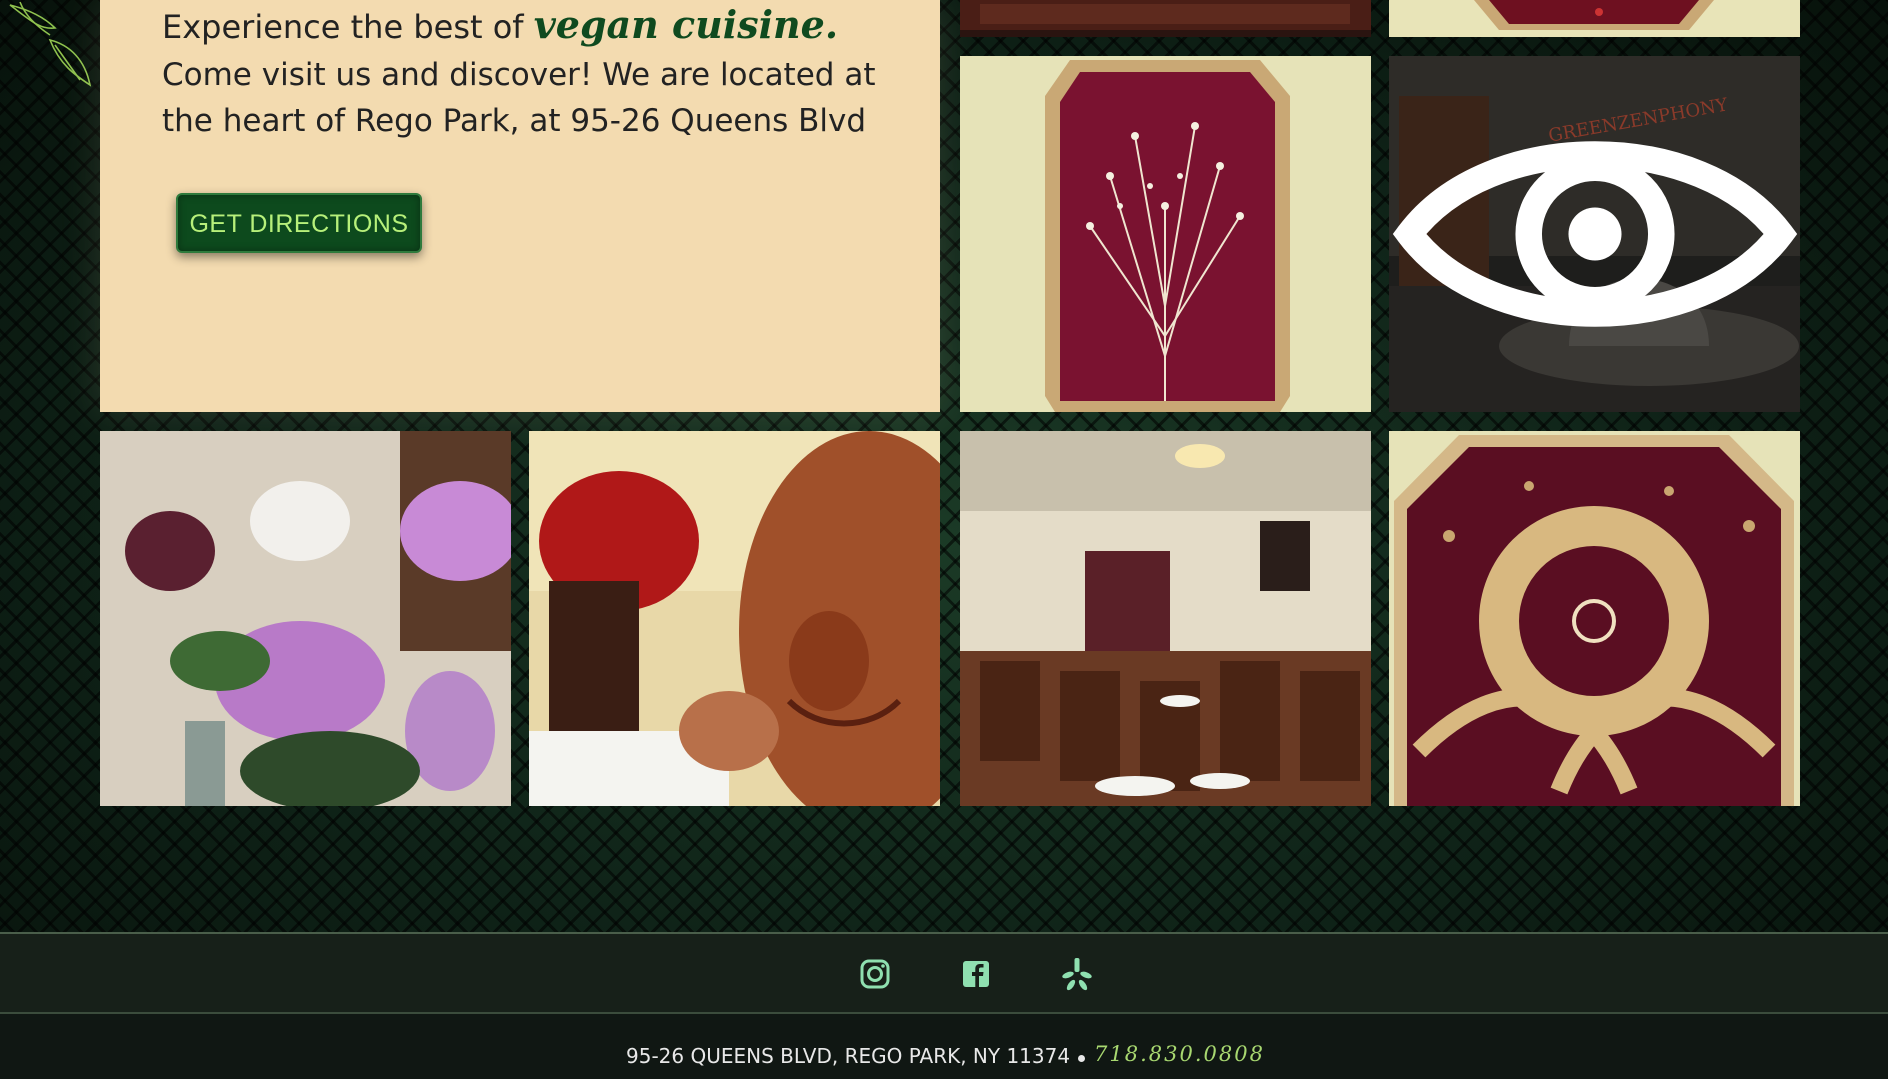  What do you see at coordinates (1594, 618) in the screenshot?
I see `wheat-wreath-photo` at bounding box center [1594, 618].